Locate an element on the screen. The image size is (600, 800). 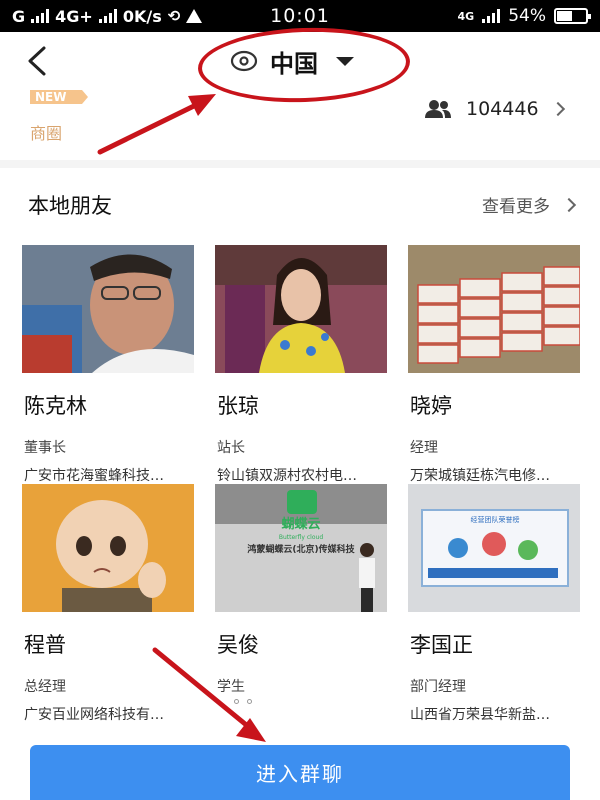
status-left: G 4G+ 0K/s ⟲ is located at coordinates (137, 16).